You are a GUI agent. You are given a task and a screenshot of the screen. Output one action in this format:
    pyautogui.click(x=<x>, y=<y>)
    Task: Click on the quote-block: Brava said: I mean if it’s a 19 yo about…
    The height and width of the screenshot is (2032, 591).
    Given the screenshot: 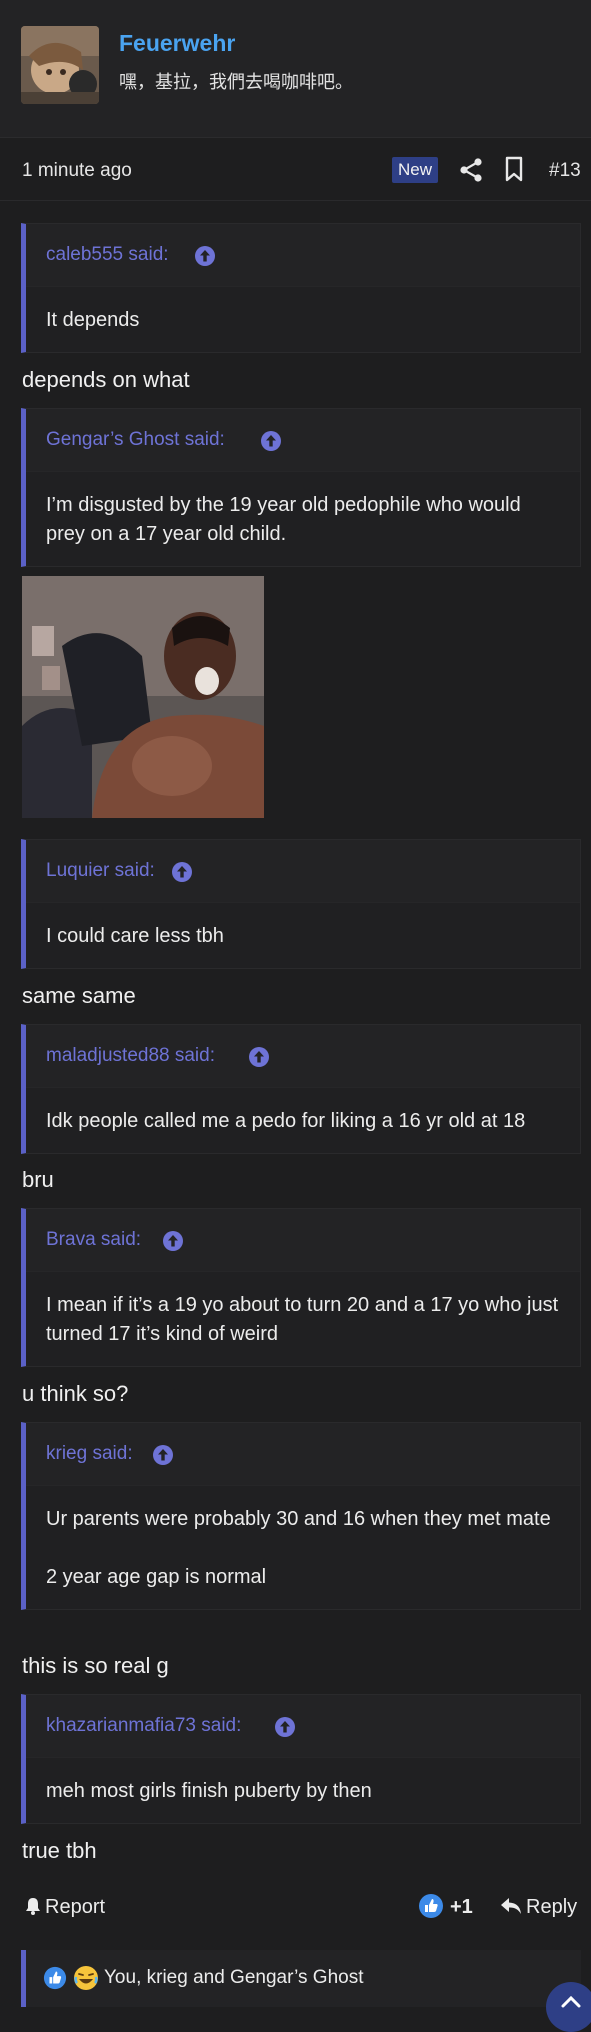 What is the action you would take?
    pyautogui.click(x=301, y=1287)
    